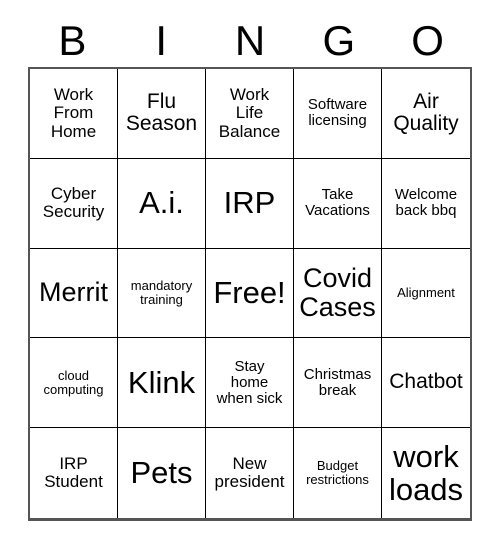 The width and height of the screenshot is (500, 544). I want to click on bingo-cell-label: Klink, so click(161, 383).